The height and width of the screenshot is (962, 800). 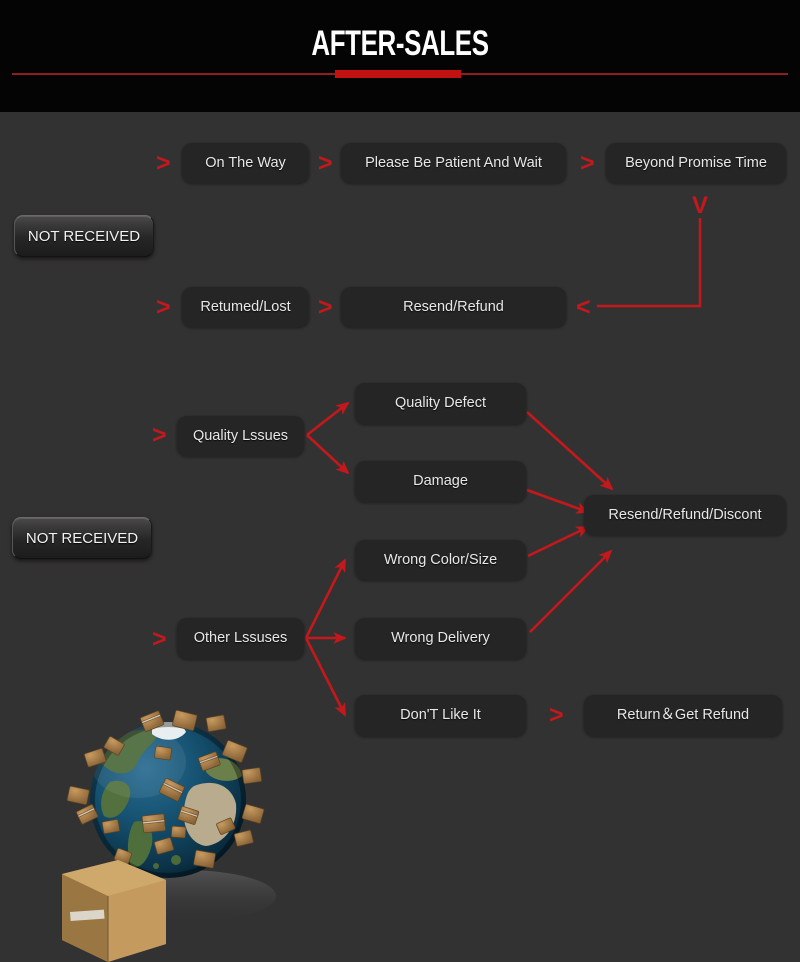 What do you see at coordinates (453, 163) in the screenshot?
I see `node-please-be-patient-and-wait: Please Be Patient And Wait` at bounding box center [453, 163].